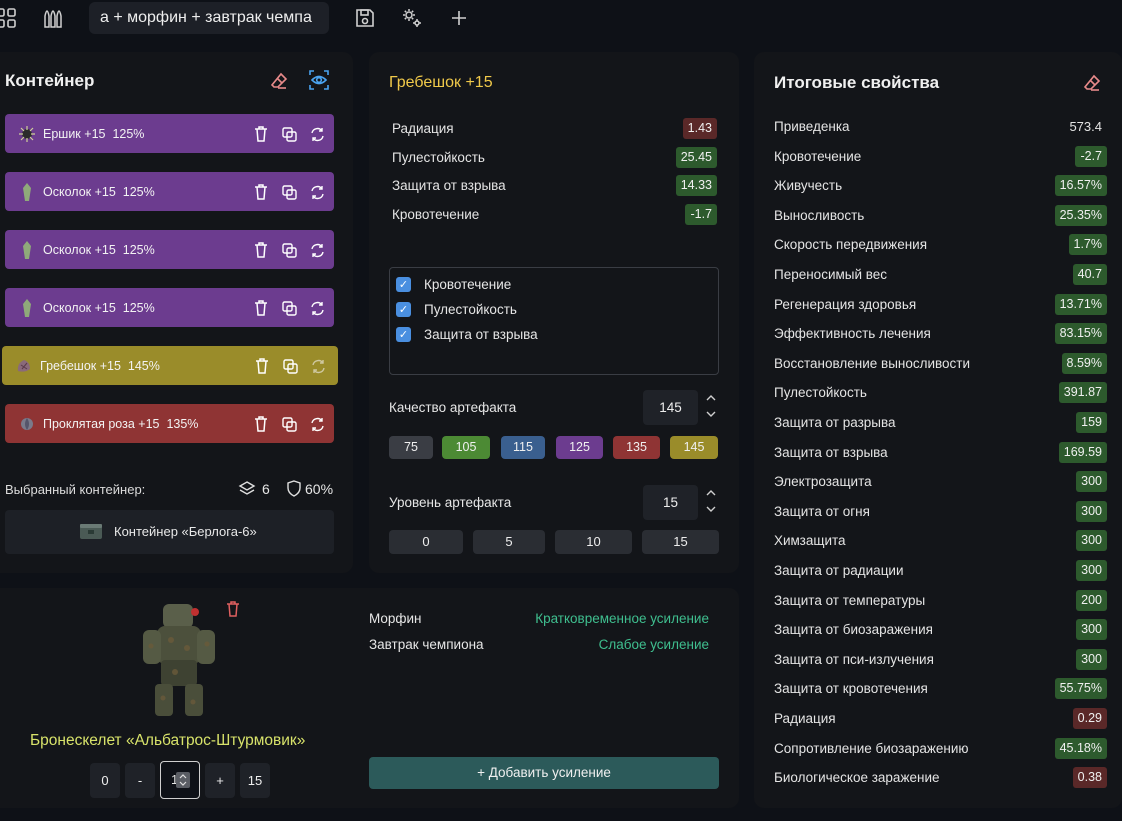  What do you see at coordinates (509, 542) in the screenshot?
I see `level-preset: 5` at bounding box center [509, 542].